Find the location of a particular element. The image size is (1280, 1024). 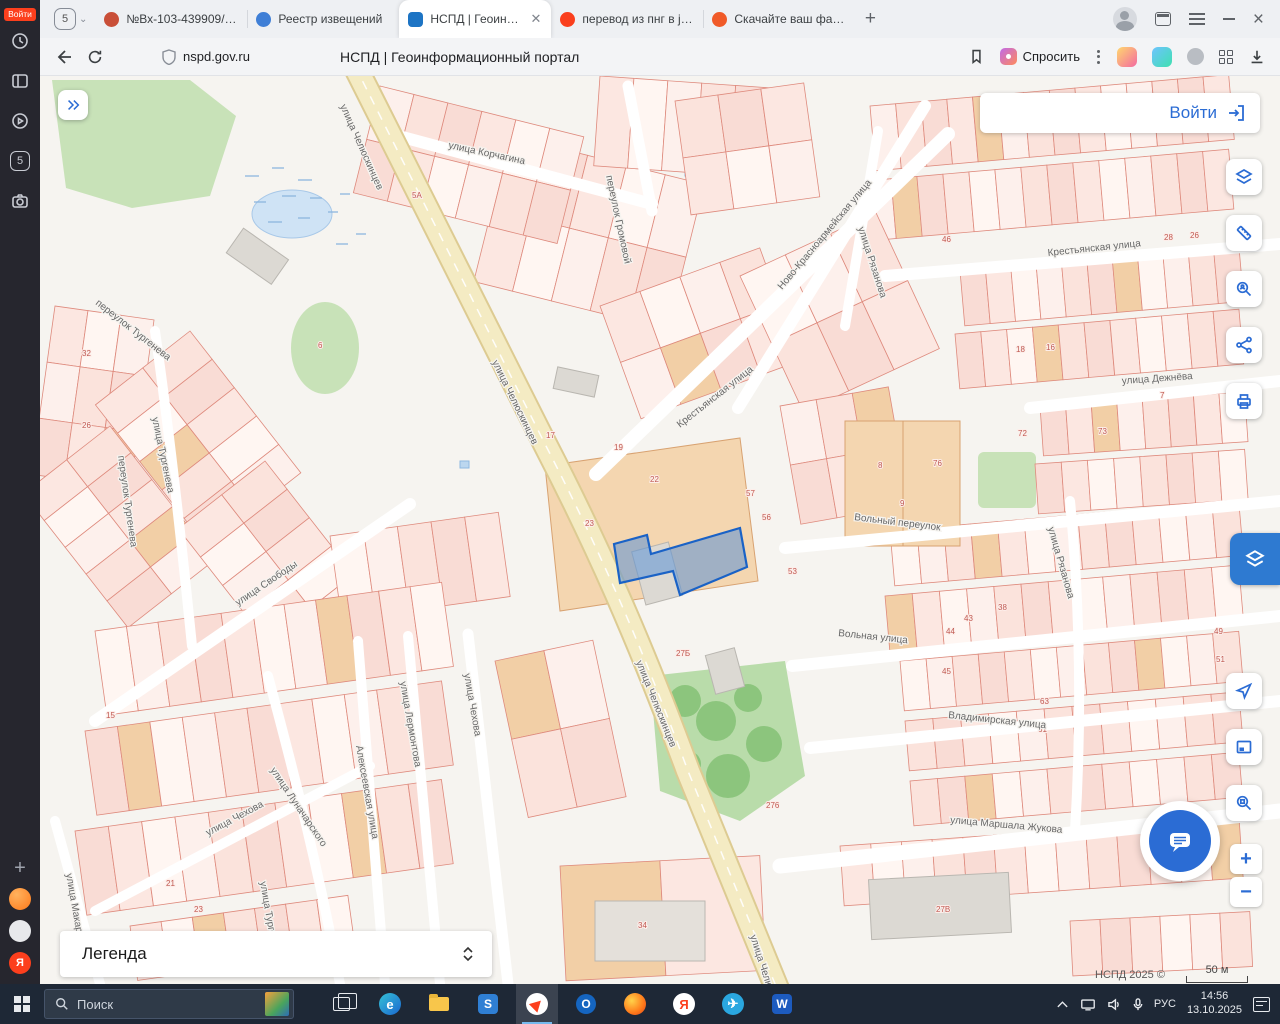

back-icon is located at coordinates (64, 57).